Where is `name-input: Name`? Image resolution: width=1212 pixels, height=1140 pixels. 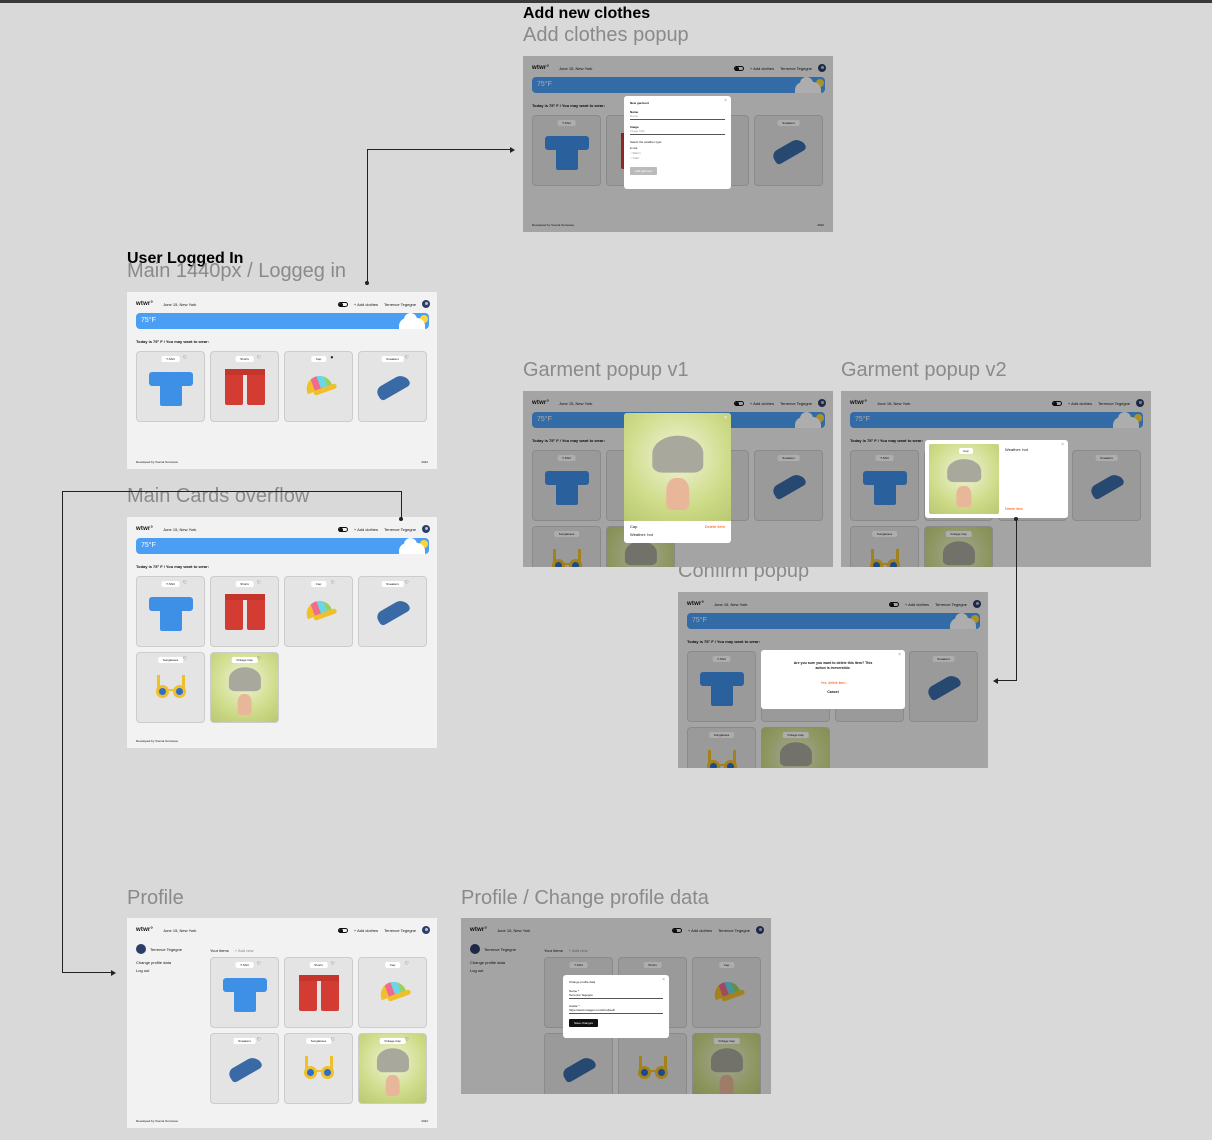 name-input: Name is located at coordinates (677, 117).